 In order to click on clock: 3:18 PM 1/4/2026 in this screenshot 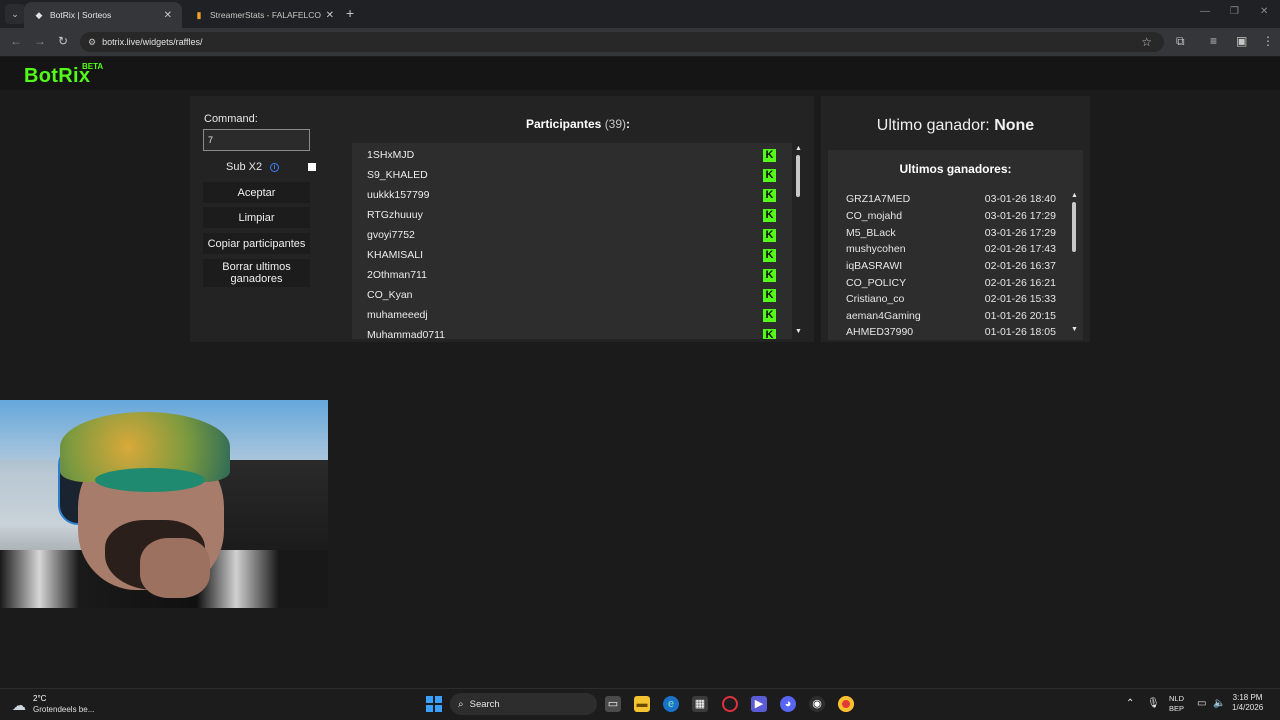, I will do `click(1247, 703)`.